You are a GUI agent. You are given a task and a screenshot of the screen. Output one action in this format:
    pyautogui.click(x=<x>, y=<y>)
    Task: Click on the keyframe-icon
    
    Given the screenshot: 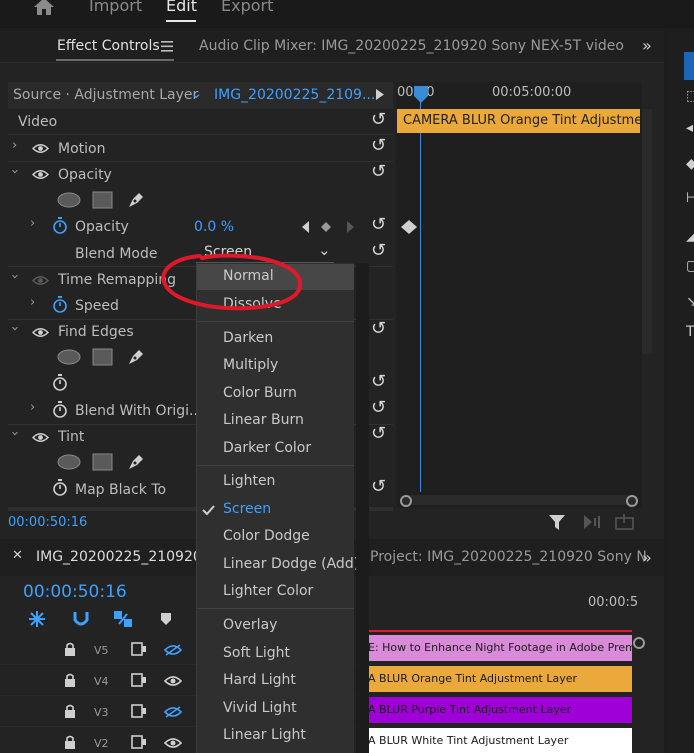 What is the action you would take?
    pyautogui.click(x=409, y=227)
    